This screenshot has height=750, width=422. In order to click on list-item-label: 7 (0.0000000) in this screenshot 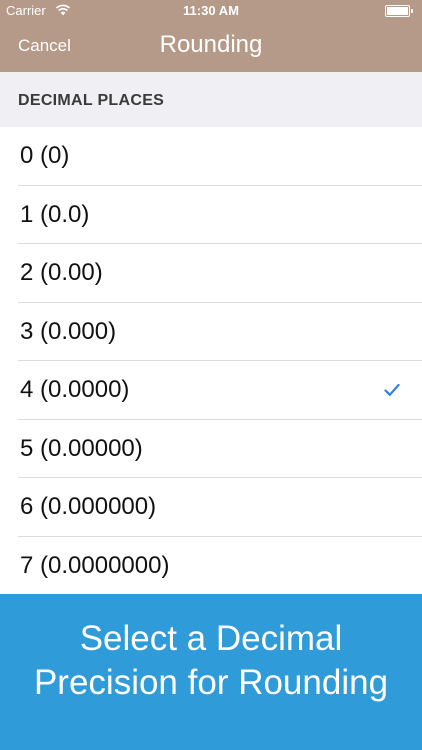, I will do `click(95, 565)`.